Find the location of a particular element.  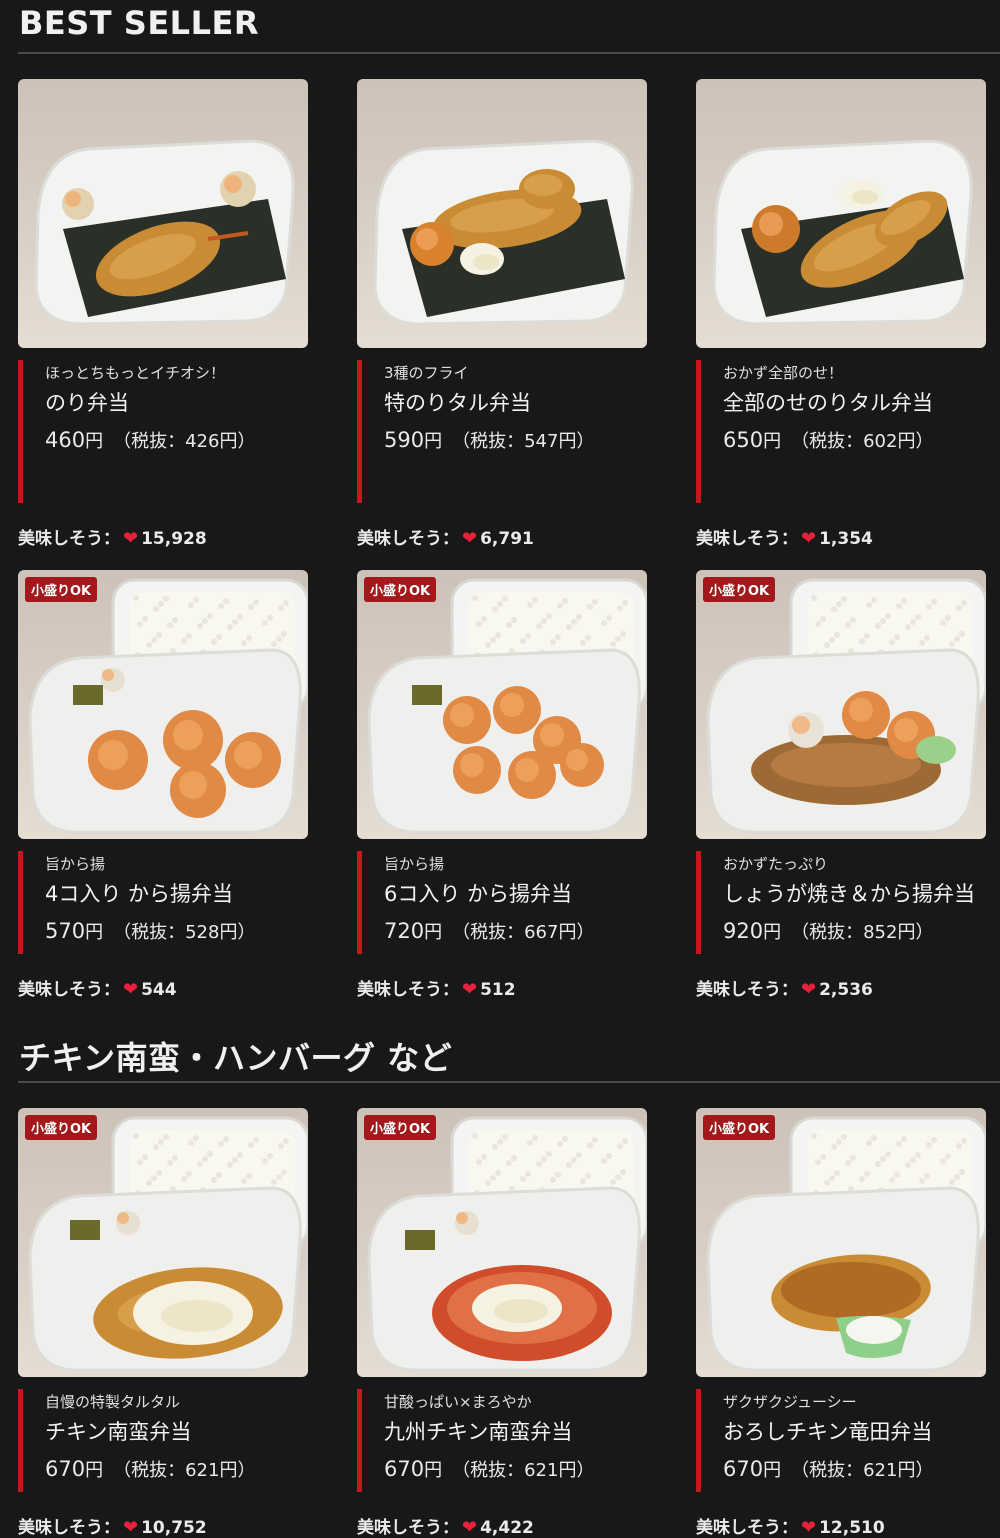

product-info: おかずたっぷり しょうが焼き＆から揚弁当 920円 （税抜：852円） is located at coordinates (841, 902).